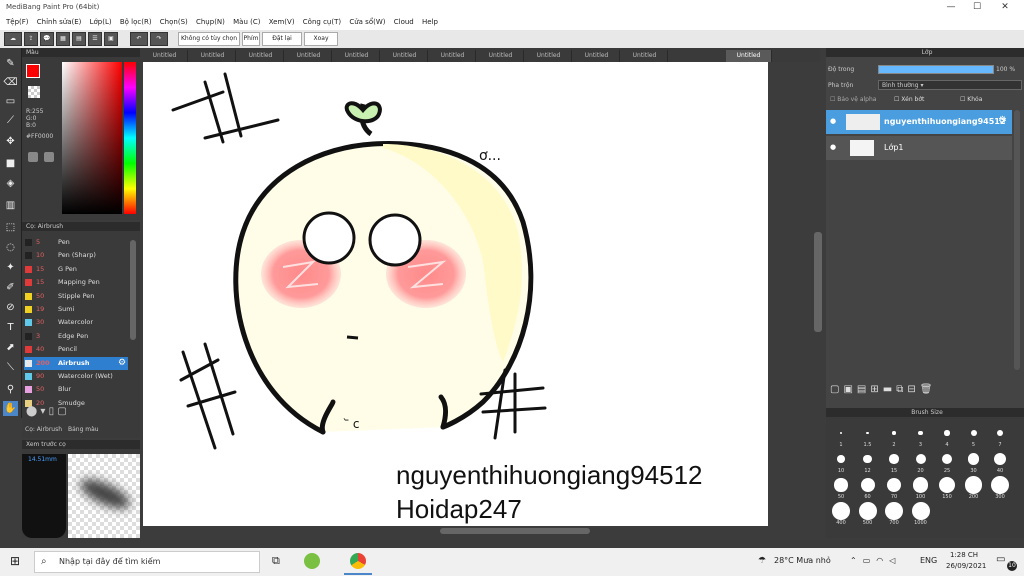 Image resolution: width=1024 pixels, height=576 pixels. What do you see at coordinates (921, 436) in the screenshot?
I see `brush-size-option: 3` at bounding box center [921, 436].